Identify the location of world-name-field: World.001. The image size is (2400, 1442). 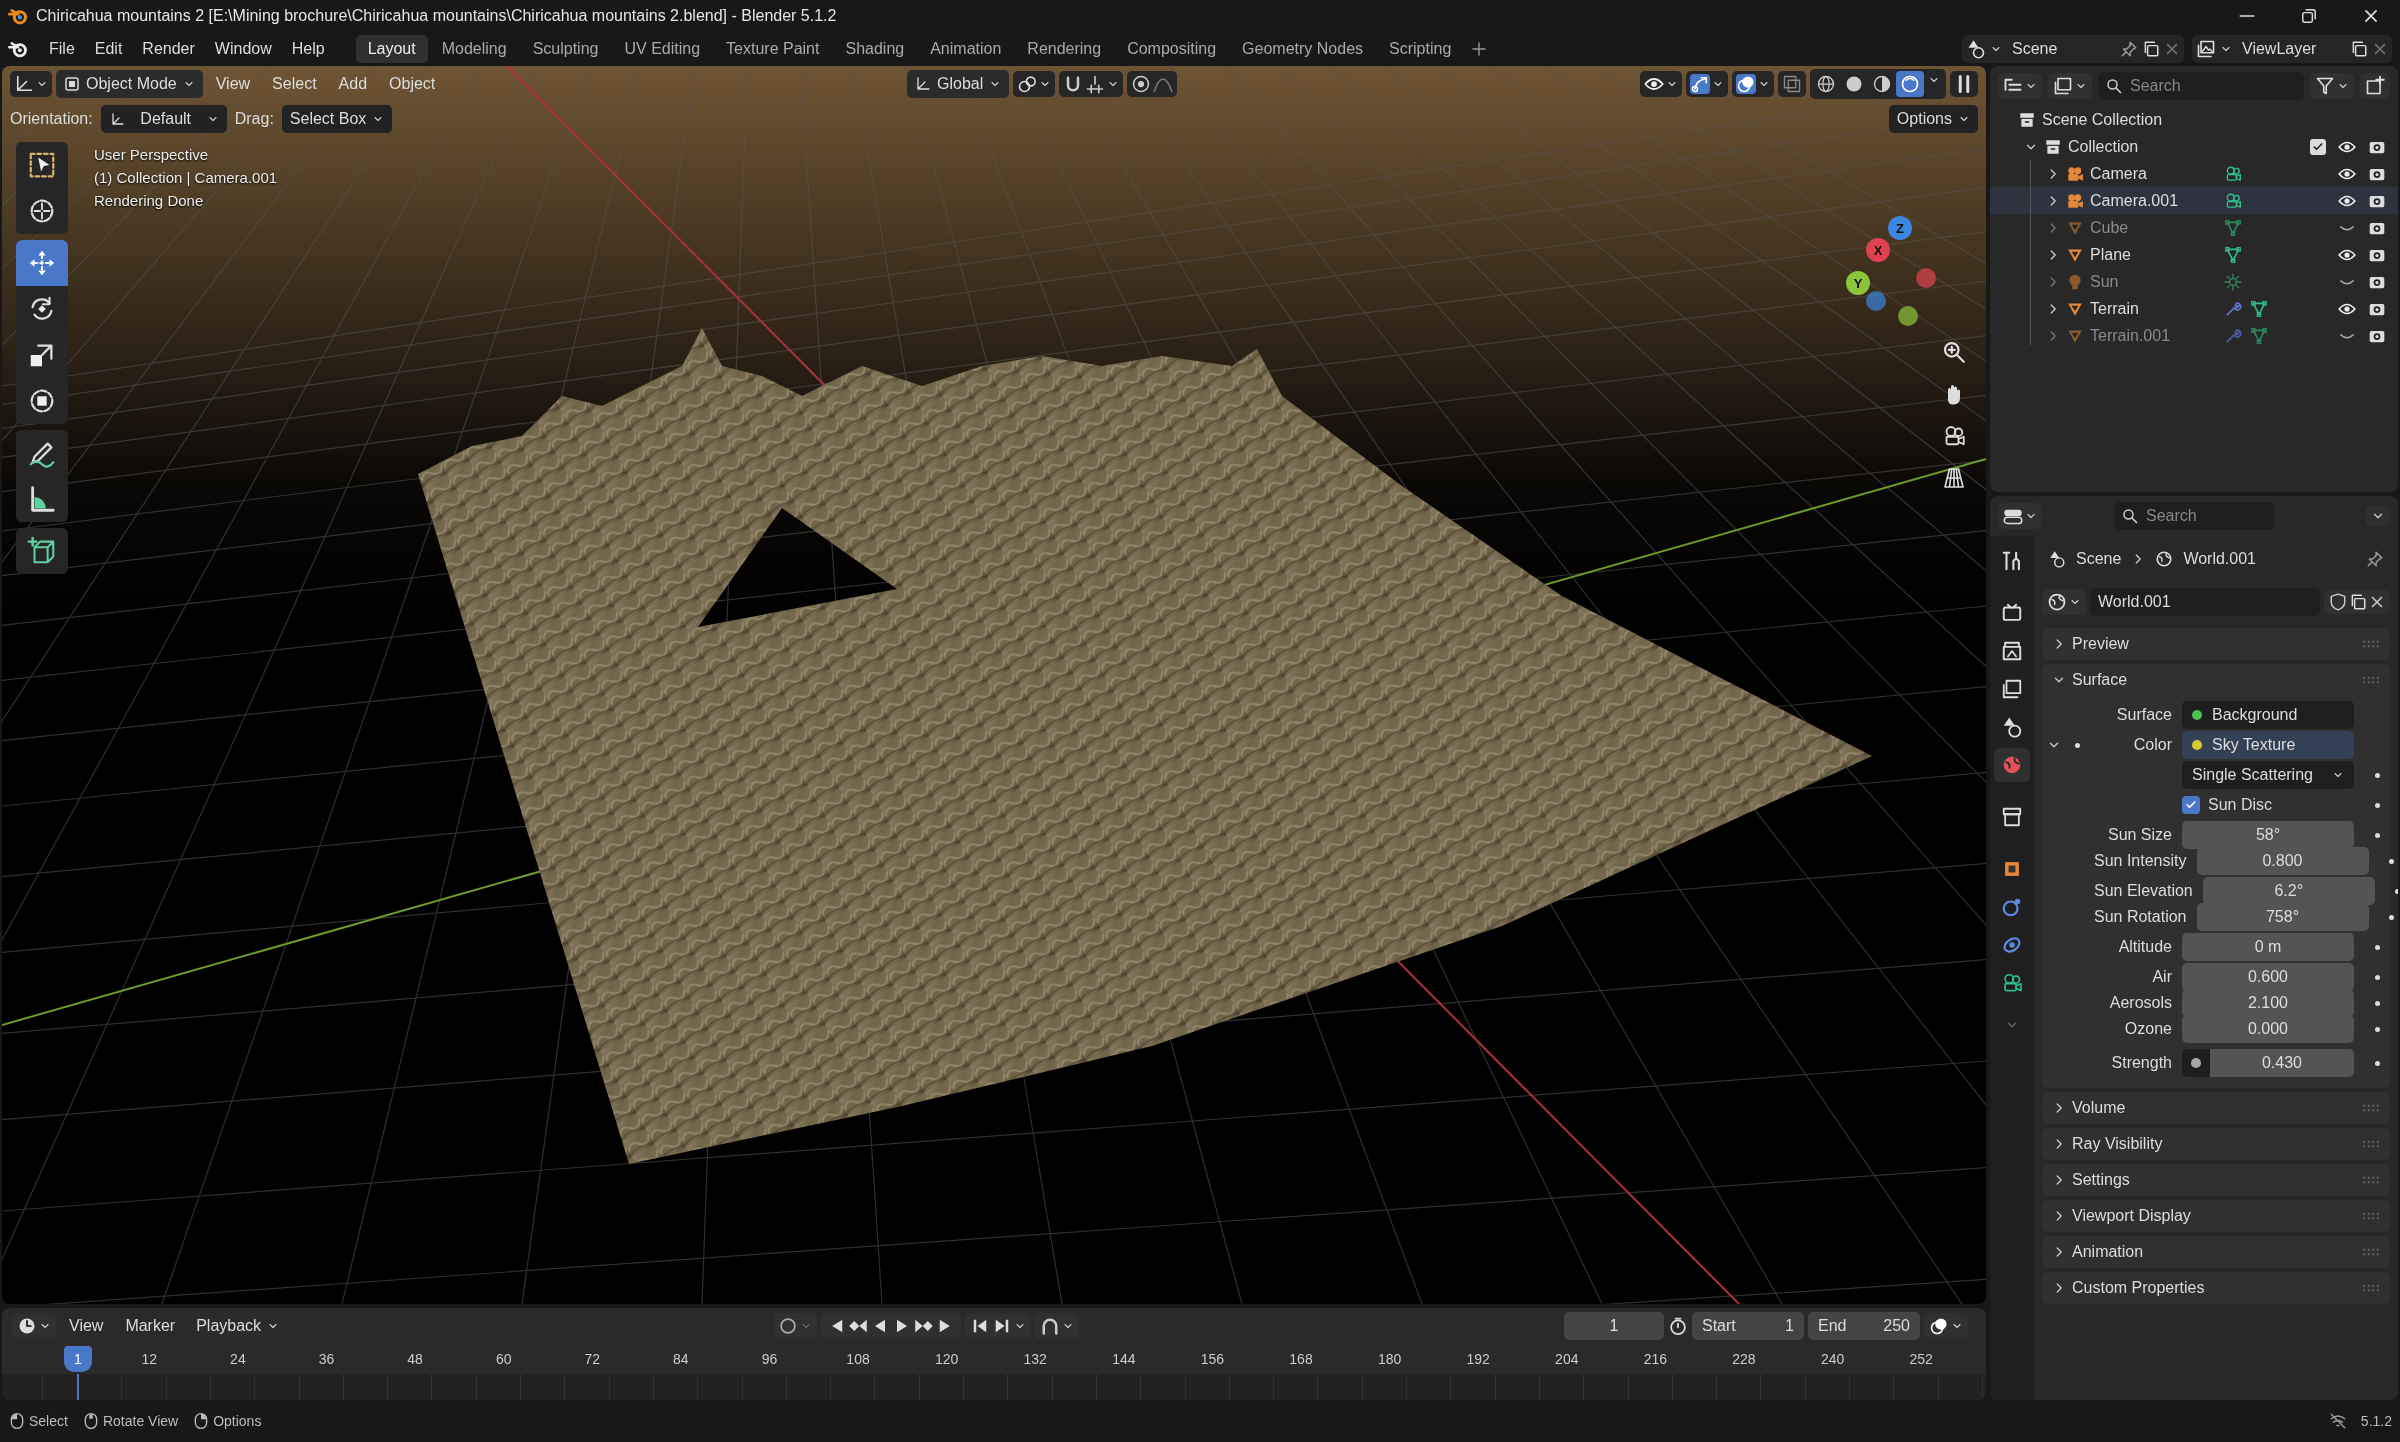
(2205, 602).